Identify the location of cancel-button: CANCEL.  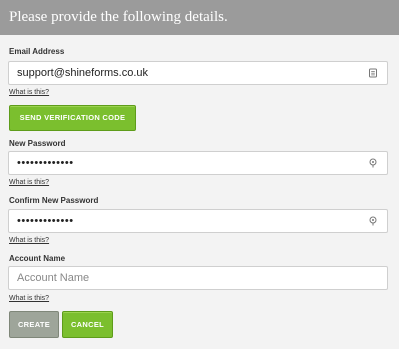
(87, 324).